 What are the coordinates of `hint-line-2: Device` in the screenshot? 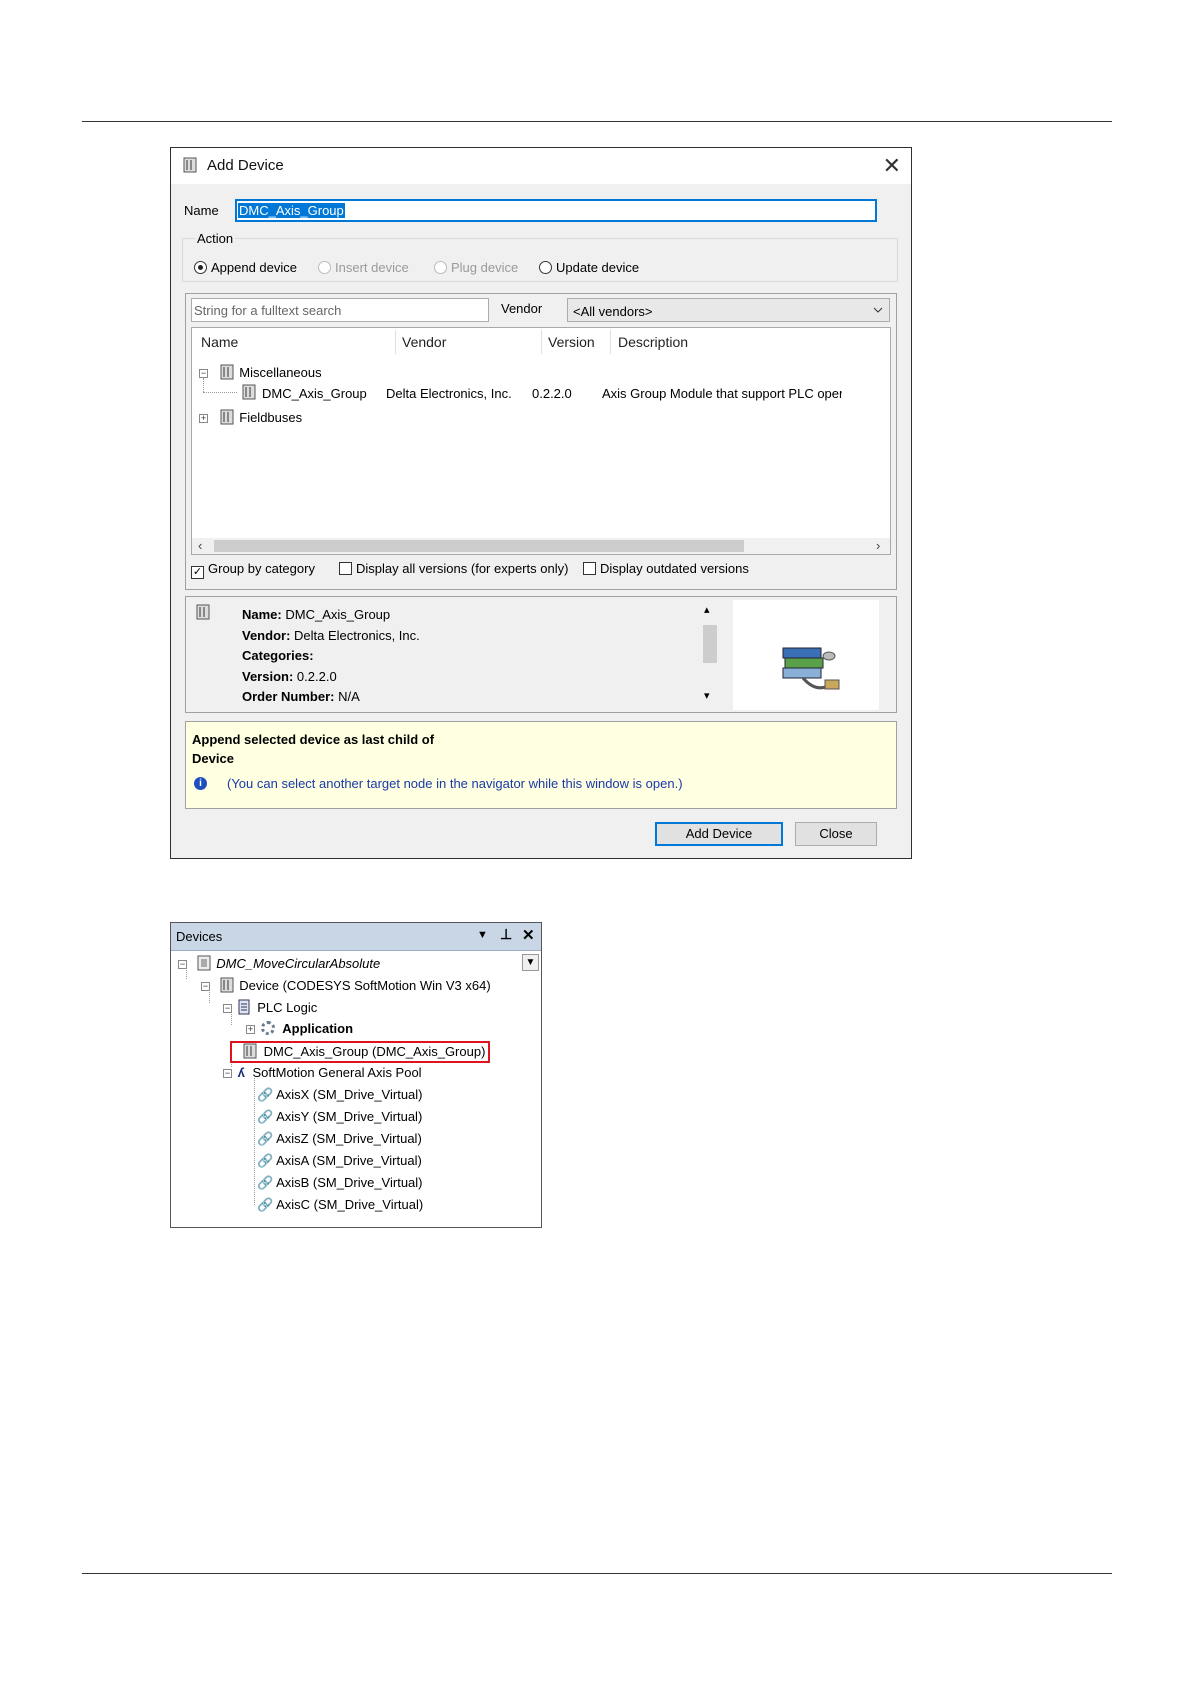 It's located at (213, 758).